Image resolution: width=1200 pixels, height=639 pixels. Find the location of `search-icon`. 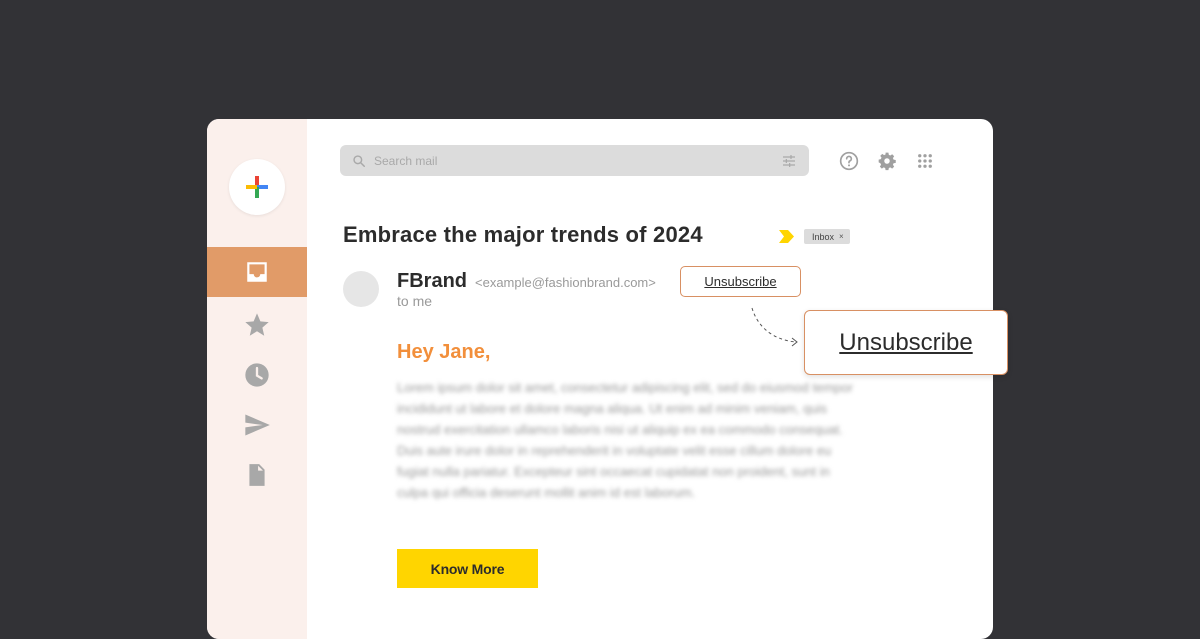

search-icon is located at coordinates (359, 160).